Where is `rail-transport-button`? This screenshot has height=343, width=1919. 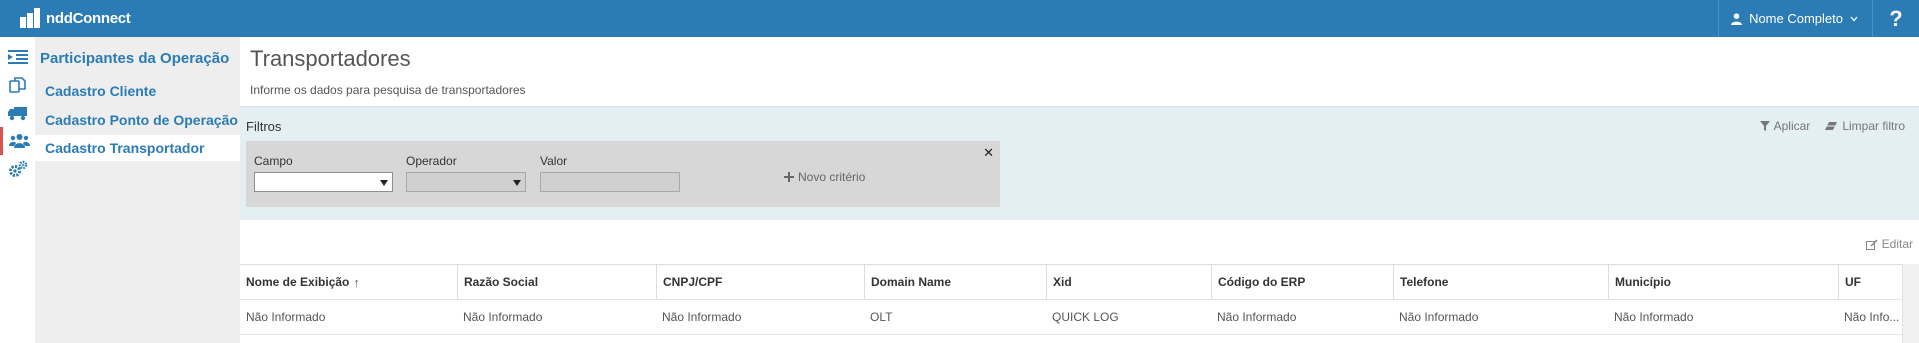 rail-transport-button is located at coordinates (17, 113).